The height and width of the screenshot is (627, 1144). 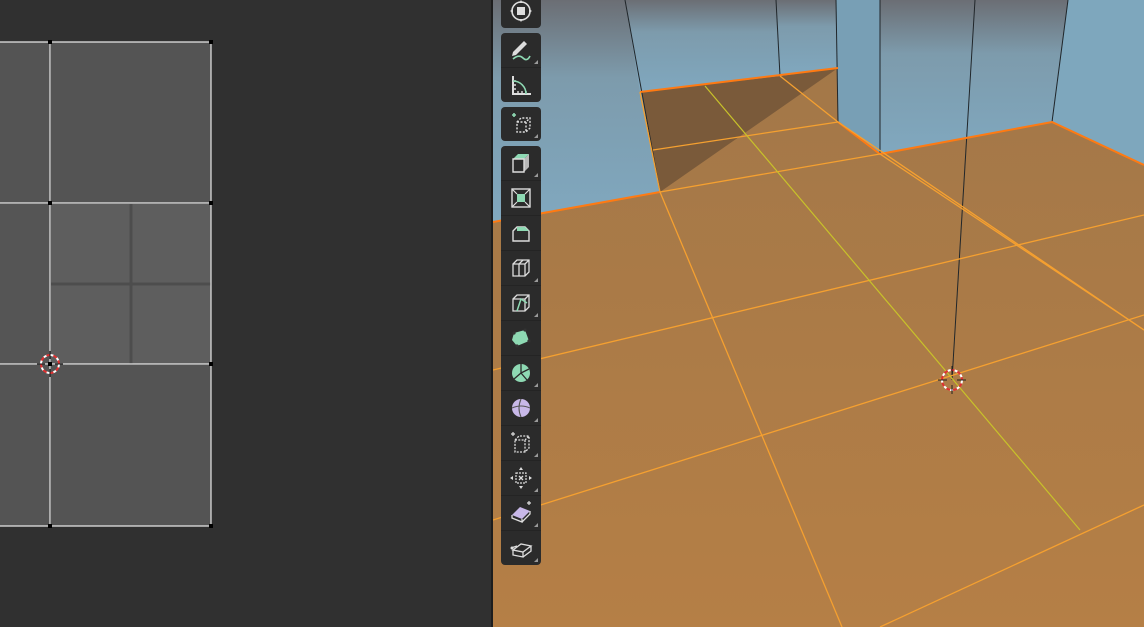 I want to click on add-cube-tool-button, so click(x=521, y=124).